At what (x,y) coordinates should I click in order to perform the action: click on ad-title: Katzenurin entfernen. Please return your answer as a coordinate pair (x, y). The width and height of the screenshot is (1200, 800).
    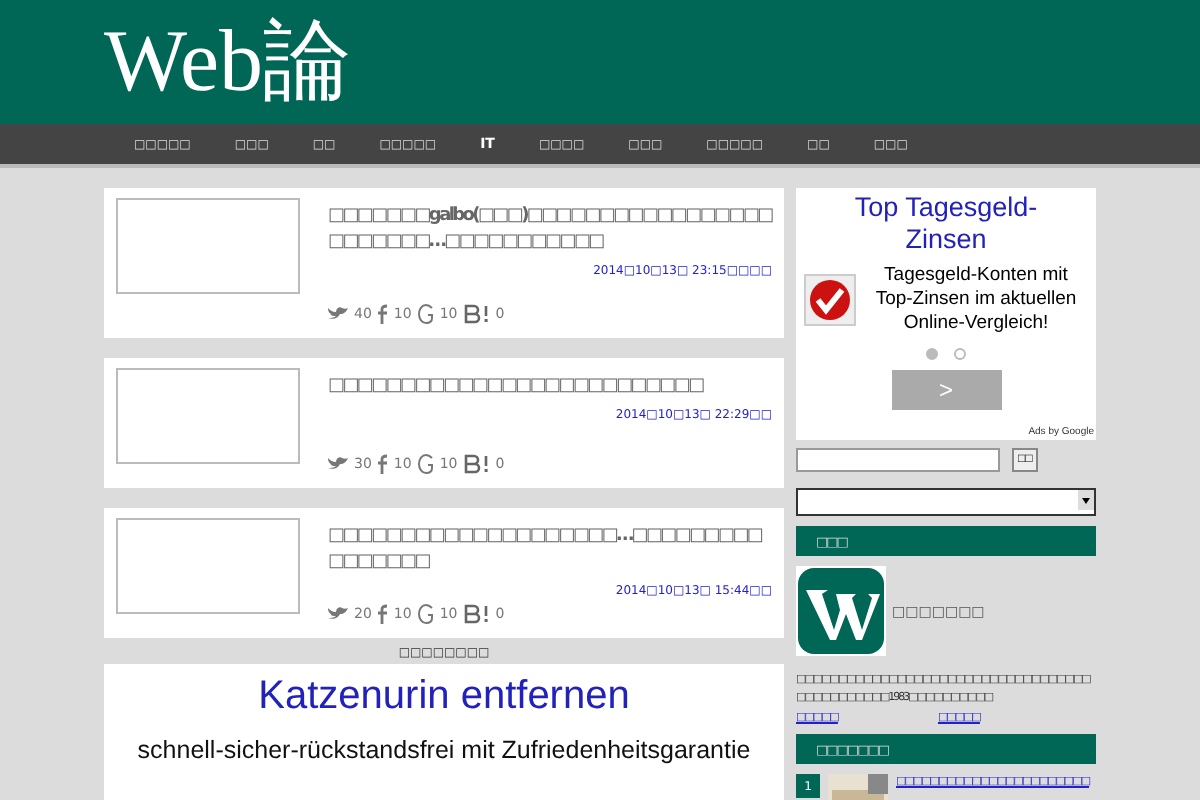
    Looking at the image, I should click on (444, 697).